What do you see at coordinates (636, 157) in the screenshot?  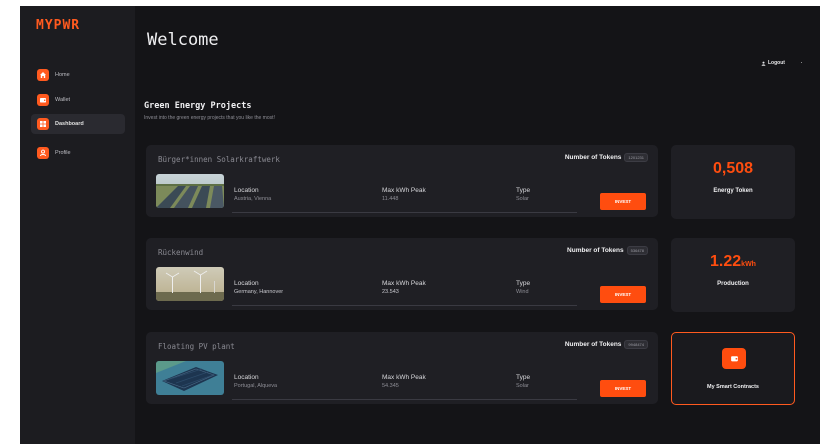 I see `tokens-badge: 1201231` at bounding box center [636, 157].